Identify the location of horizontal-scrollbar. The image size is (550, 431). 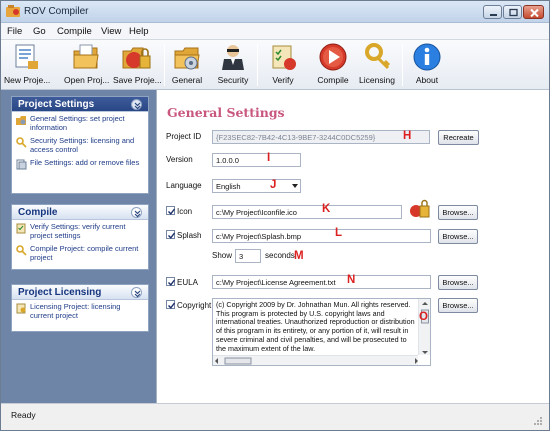
(315, 360).